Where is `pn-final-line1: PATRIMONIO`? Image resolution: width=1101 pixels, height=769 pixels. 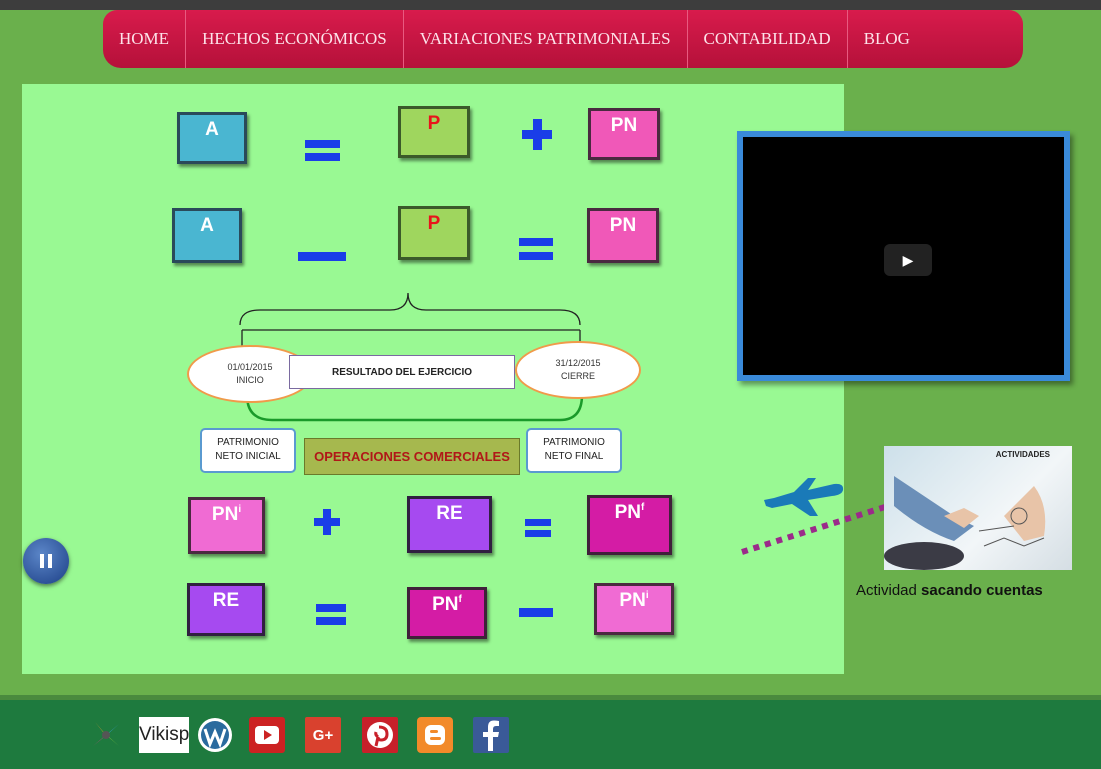 pn-final-line1: PATRIMONIO is located at coordinates (574, 442).